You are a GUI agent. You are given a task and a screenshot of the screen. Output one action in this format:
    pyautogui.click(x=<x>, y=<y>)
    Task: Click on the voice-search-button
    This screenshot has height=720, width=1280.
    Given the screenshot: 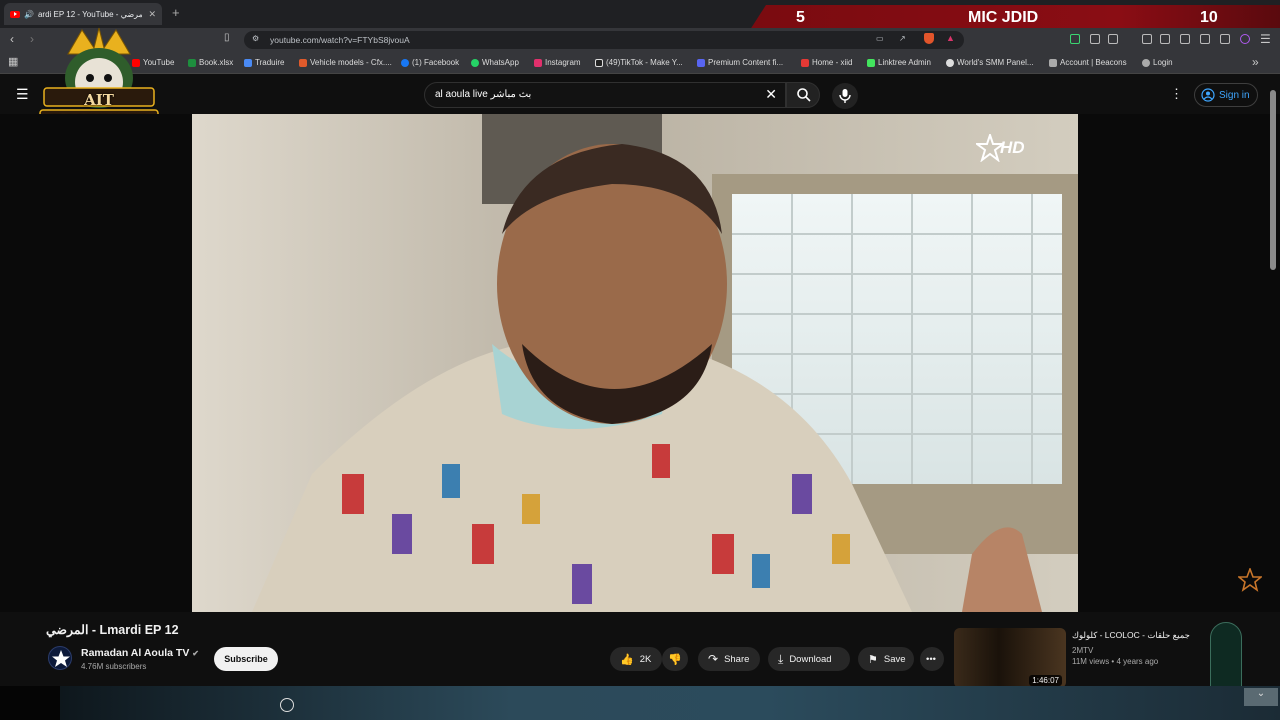 What is the action you would take?
    pyautogui.click(x=845, y=96)
    